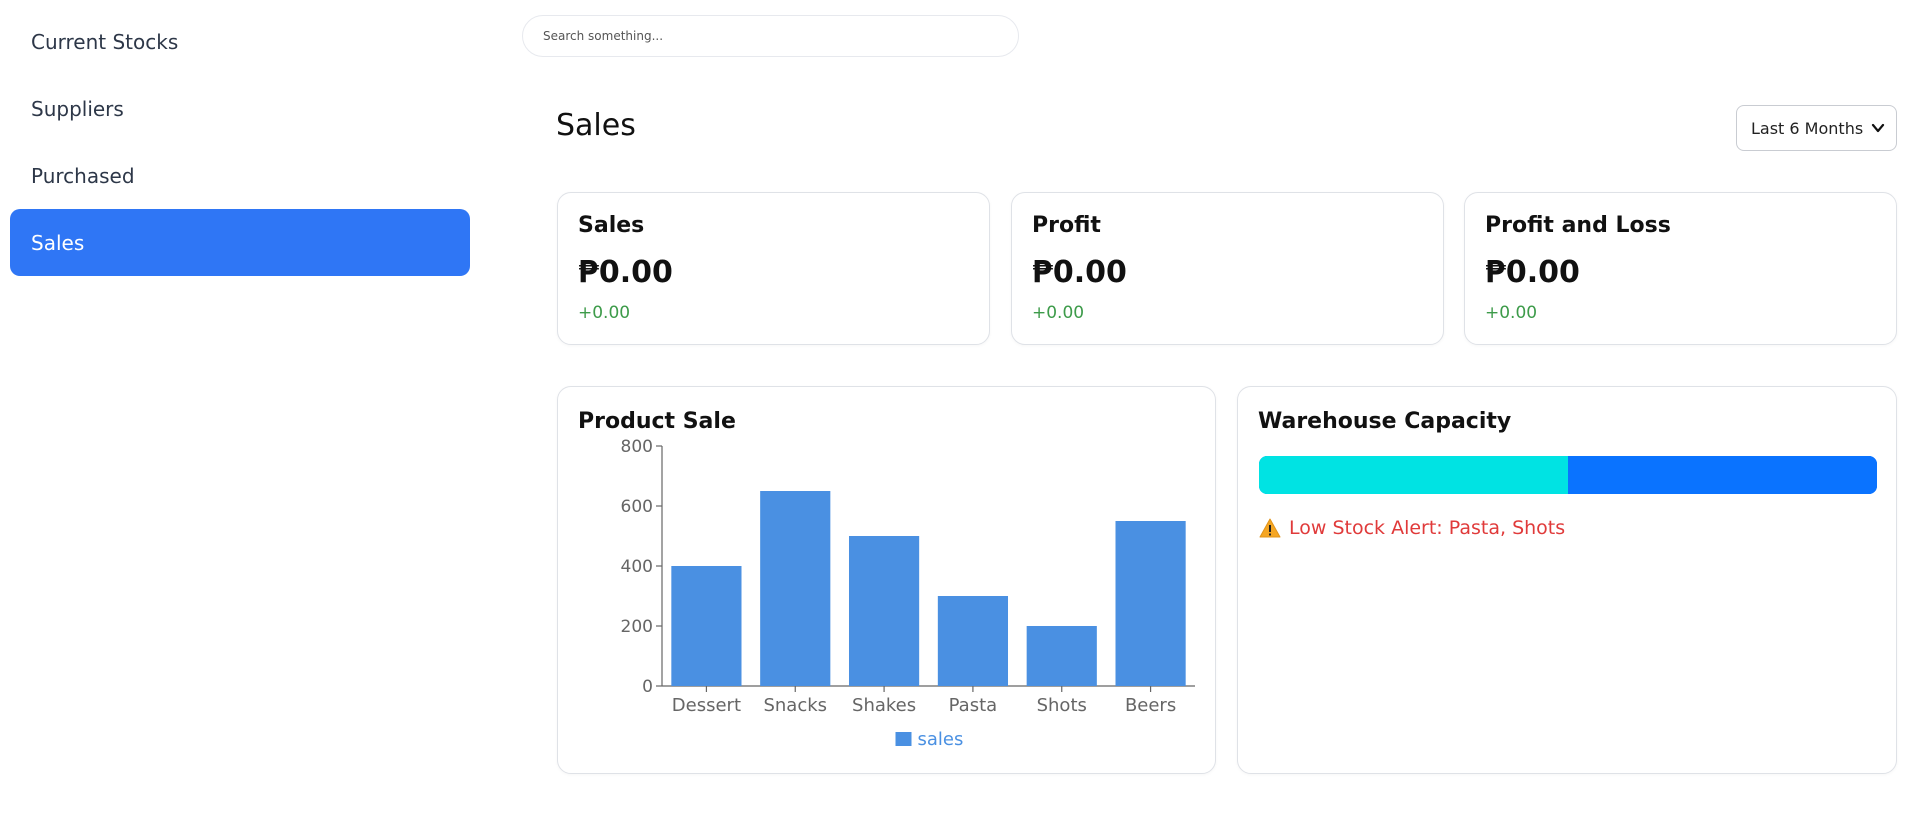  I want to click on sidebar-item-purchased: Purchased, so click(240, 175).